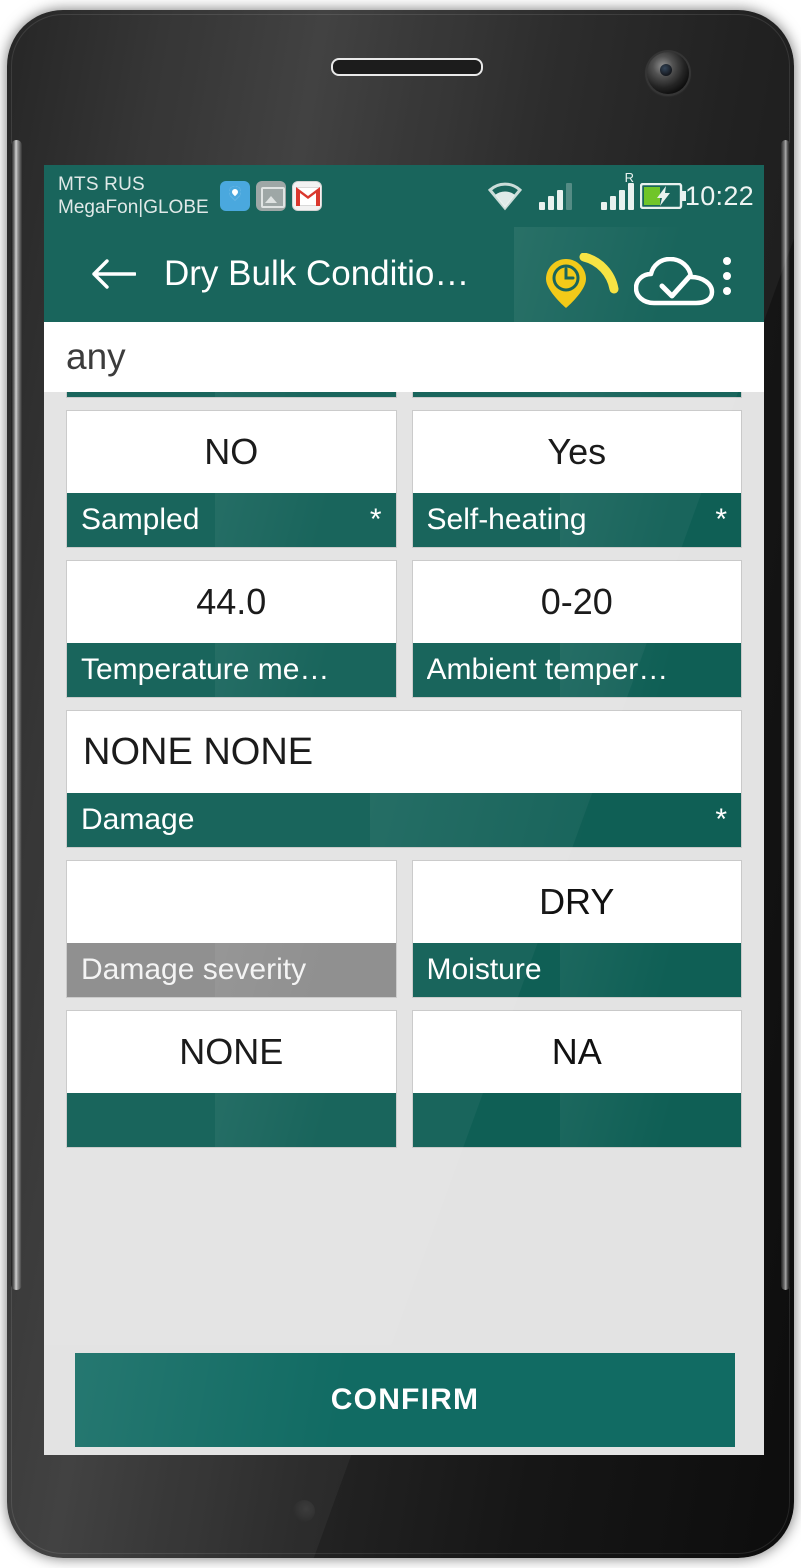  What do you see at coordinates (231, 1052) in the screenshot?
I see `field-value: NONE` at bounding box center [231, 1052].